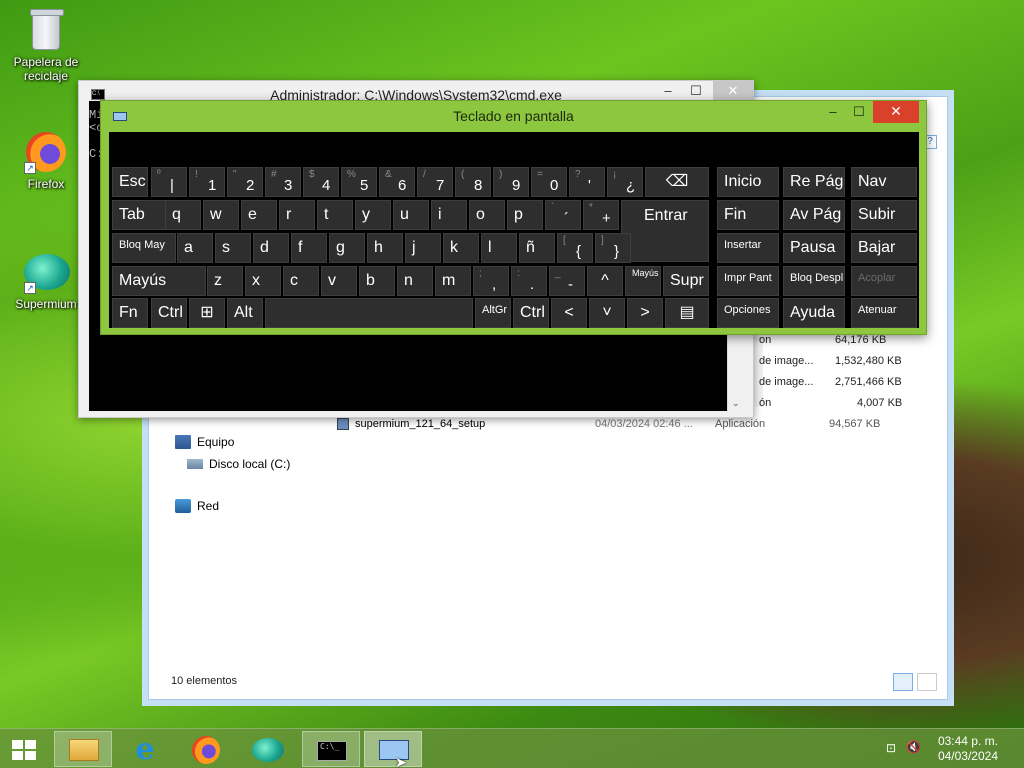 This screenshot has width=1024, height=768. I want to click on windows-key: ⊞, so click(207, 313).